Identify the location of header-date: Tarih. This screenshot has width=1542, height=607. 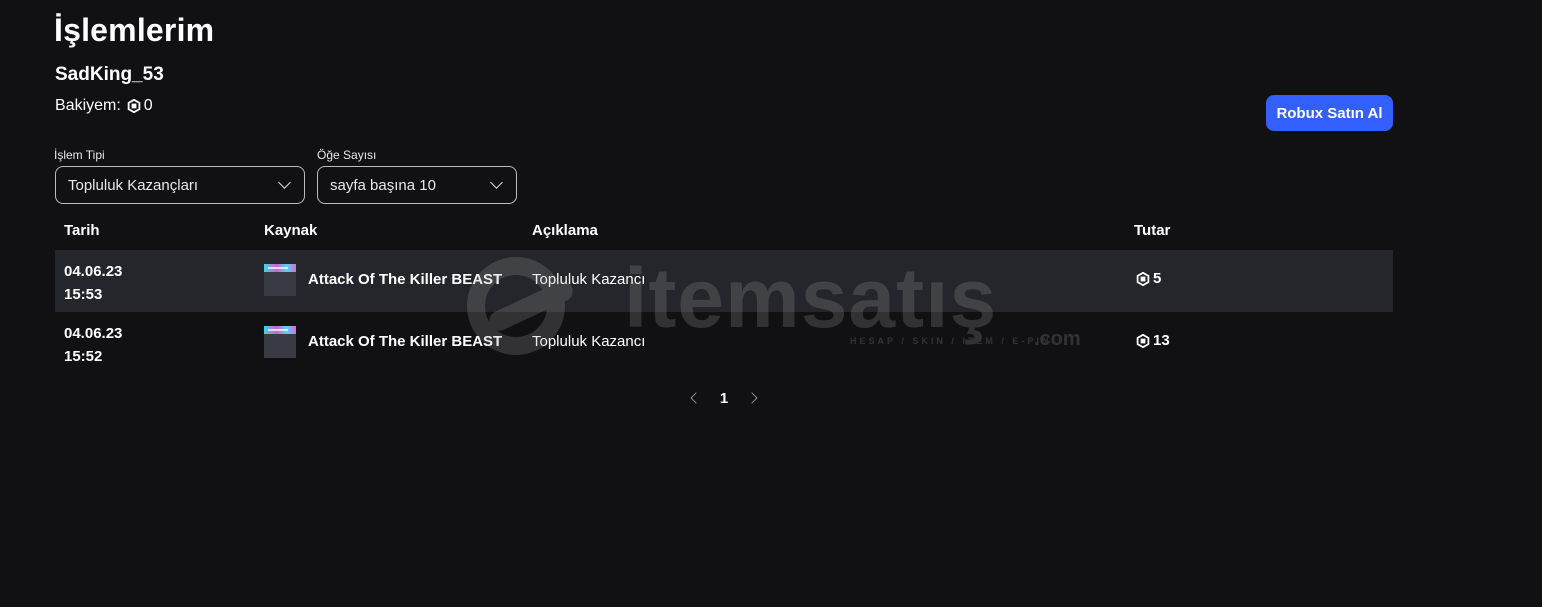
(82, 230).